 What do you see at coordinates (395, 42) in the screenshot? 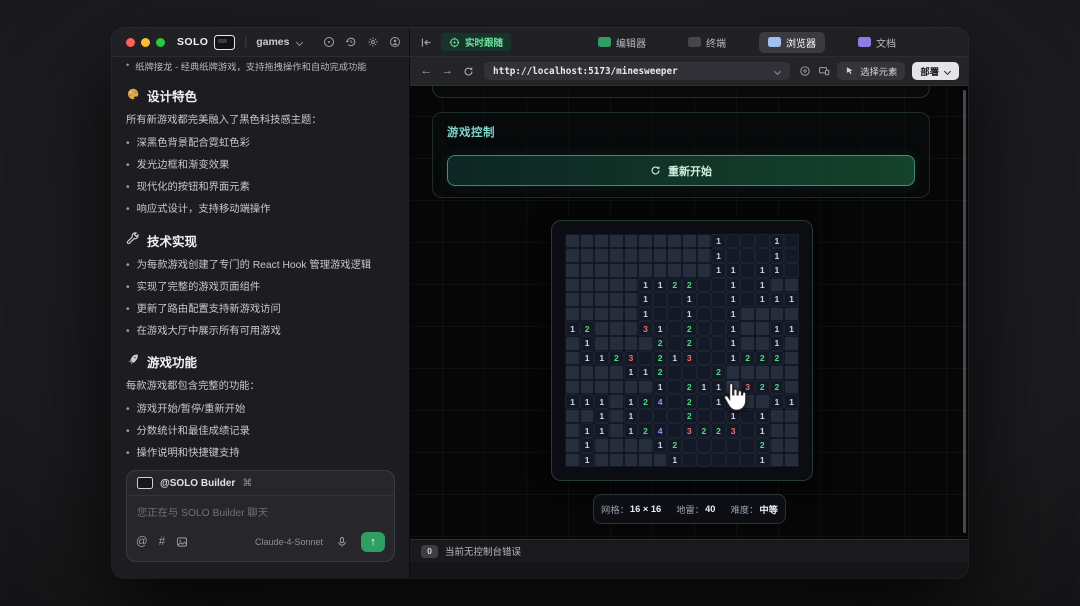
I see `account-icon` at bounding box center [395, 42].